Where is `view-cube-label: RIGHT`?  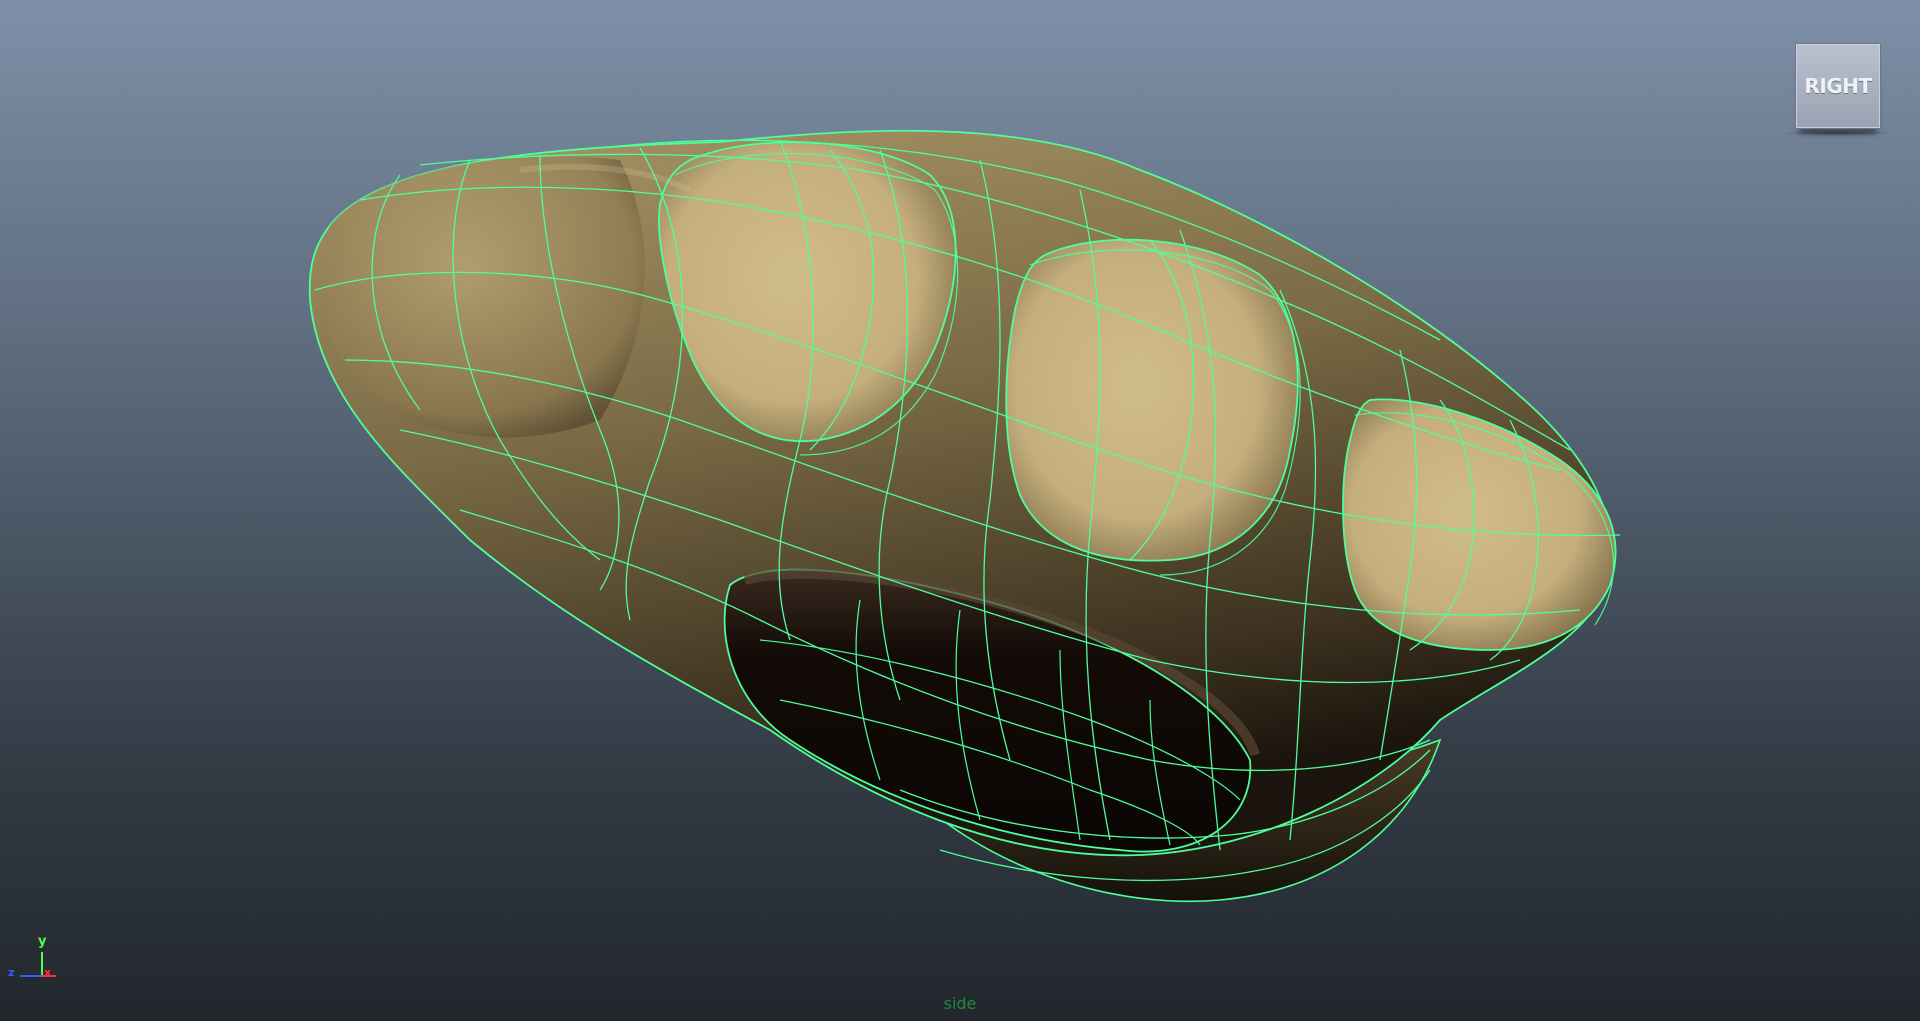 view-cube-label: RIGHT is located at coordinates (1838, 86).